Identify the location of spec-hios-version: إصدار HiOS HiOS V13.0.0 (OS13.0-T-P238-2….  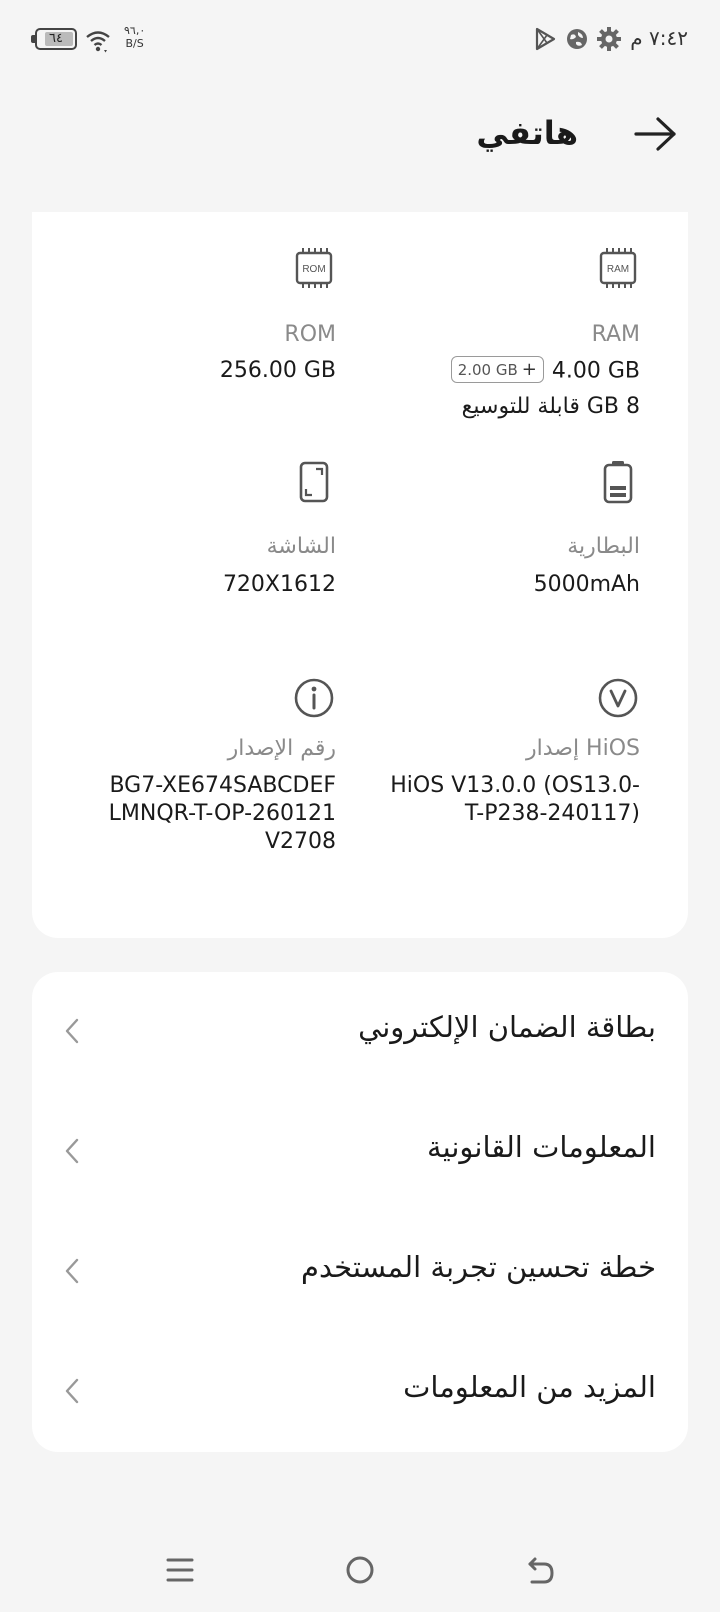
(490, 772).